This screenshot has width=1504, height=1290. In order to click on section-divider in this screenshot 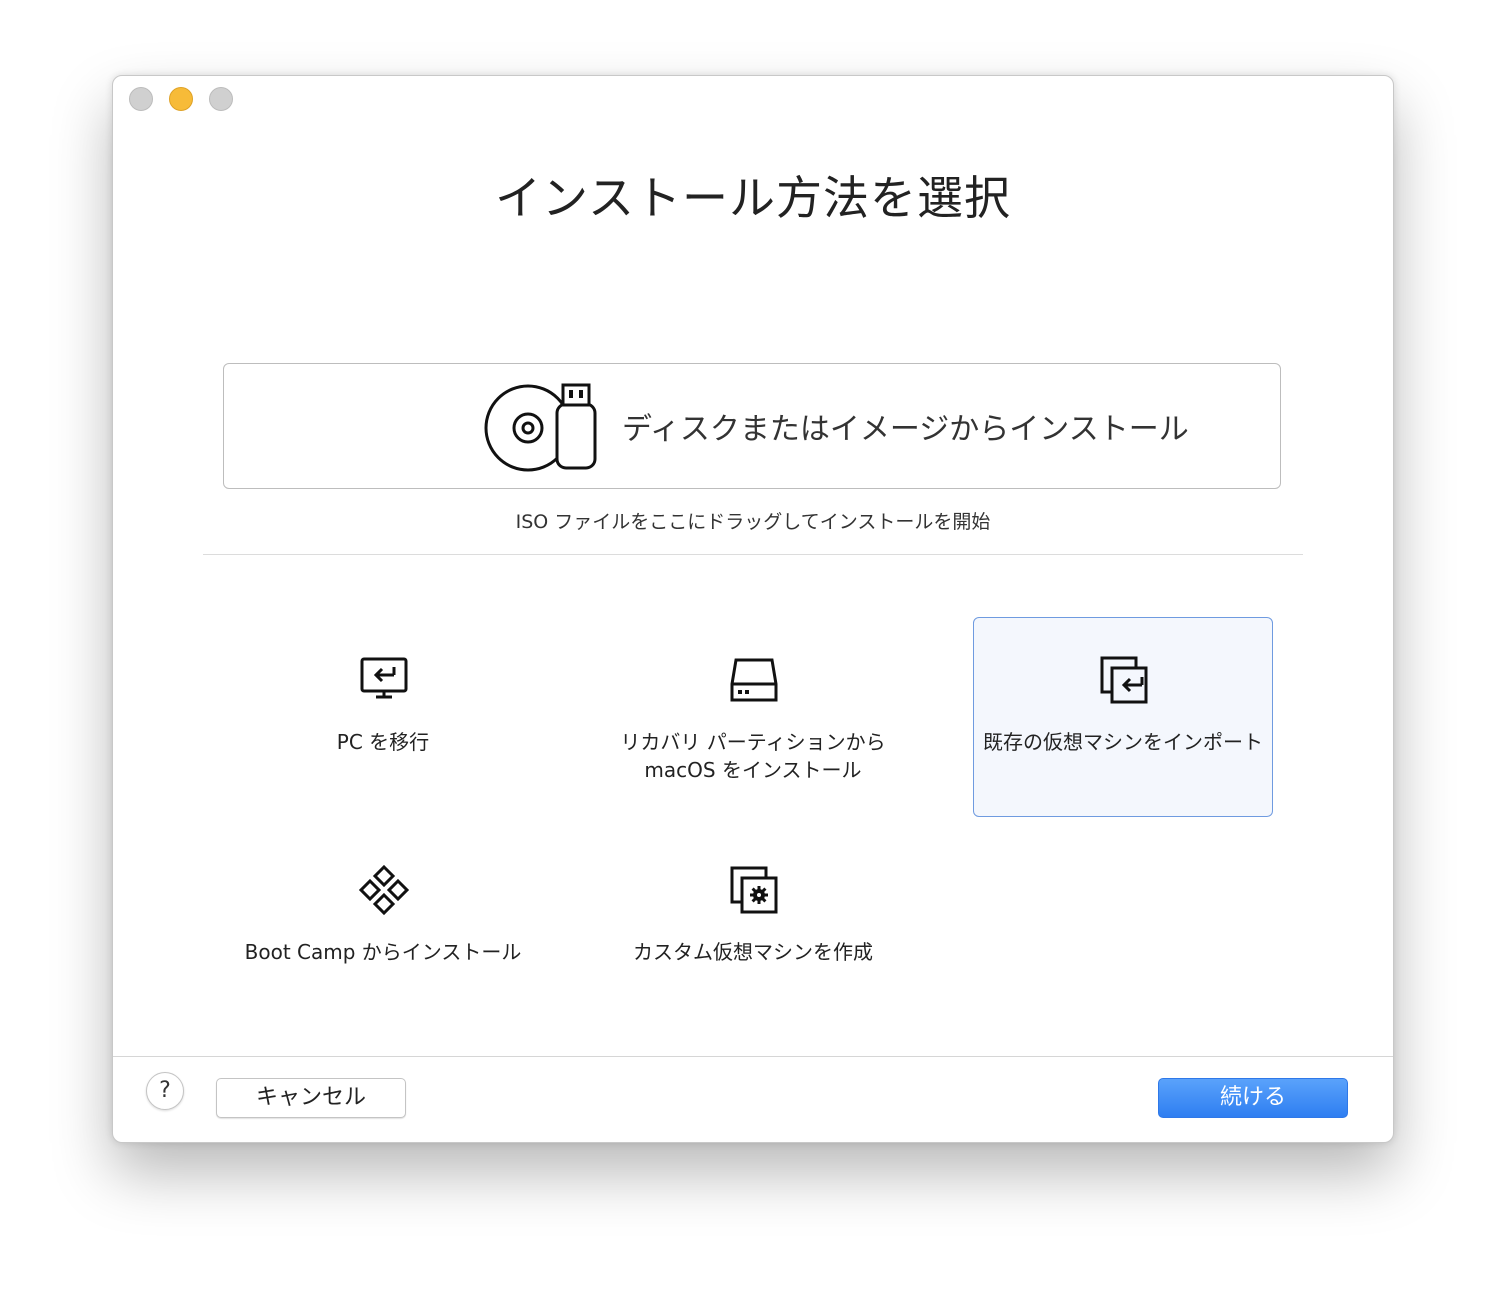, I will do `click(753, 554)`.